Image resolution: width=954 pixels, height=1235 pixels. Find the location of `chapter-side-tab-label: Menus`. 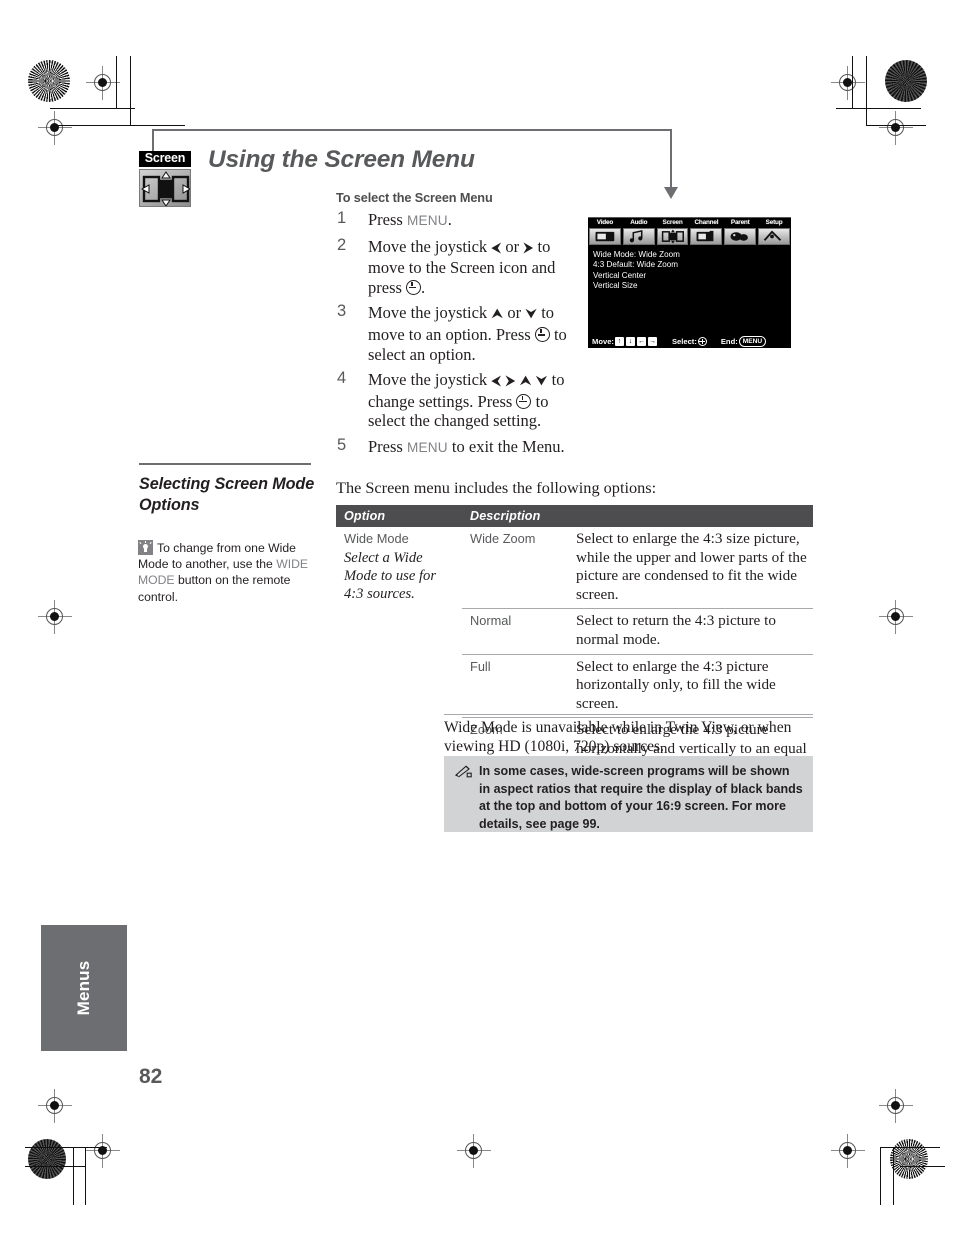

chapter-side-tab-label: Menus is located at coordinates (83, 988).